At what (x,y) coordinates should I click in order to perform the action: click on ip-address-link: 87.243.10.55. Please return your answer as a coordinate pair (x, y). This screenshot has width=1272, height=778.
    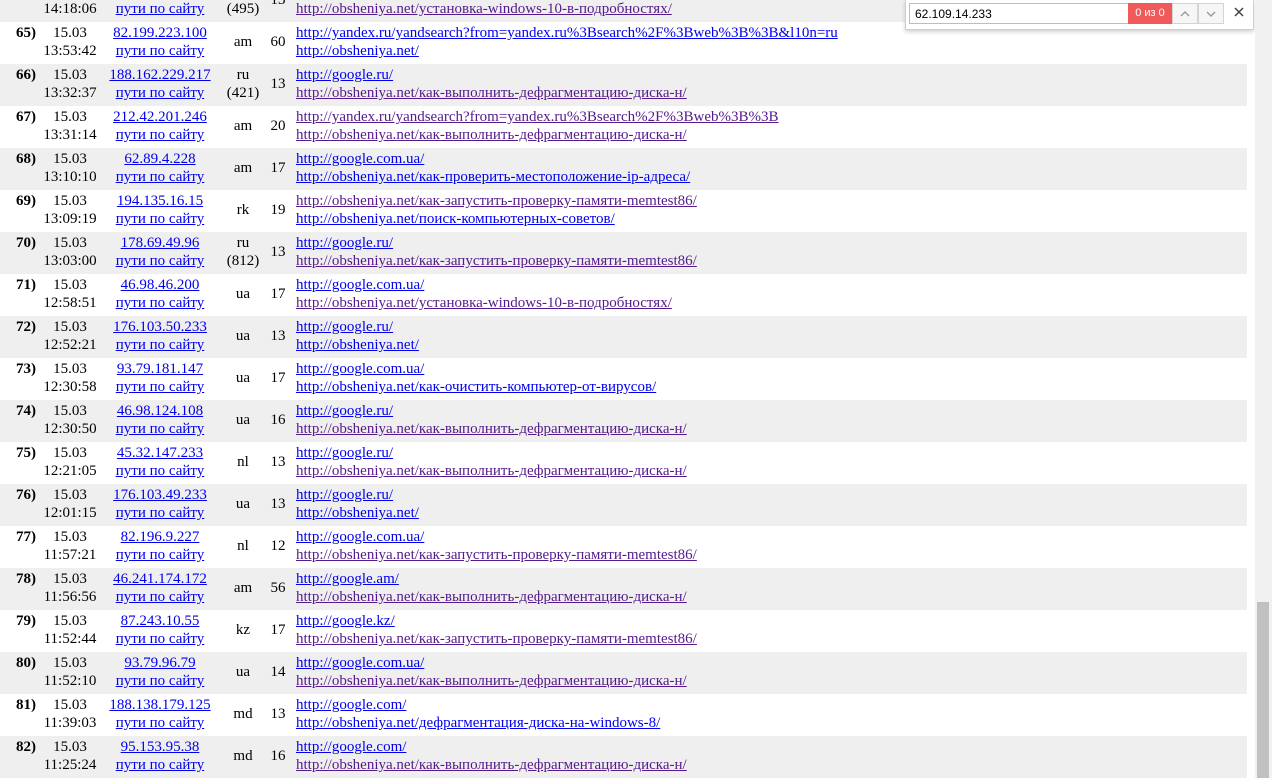
    Looking at the image, I should click on (160, 621).